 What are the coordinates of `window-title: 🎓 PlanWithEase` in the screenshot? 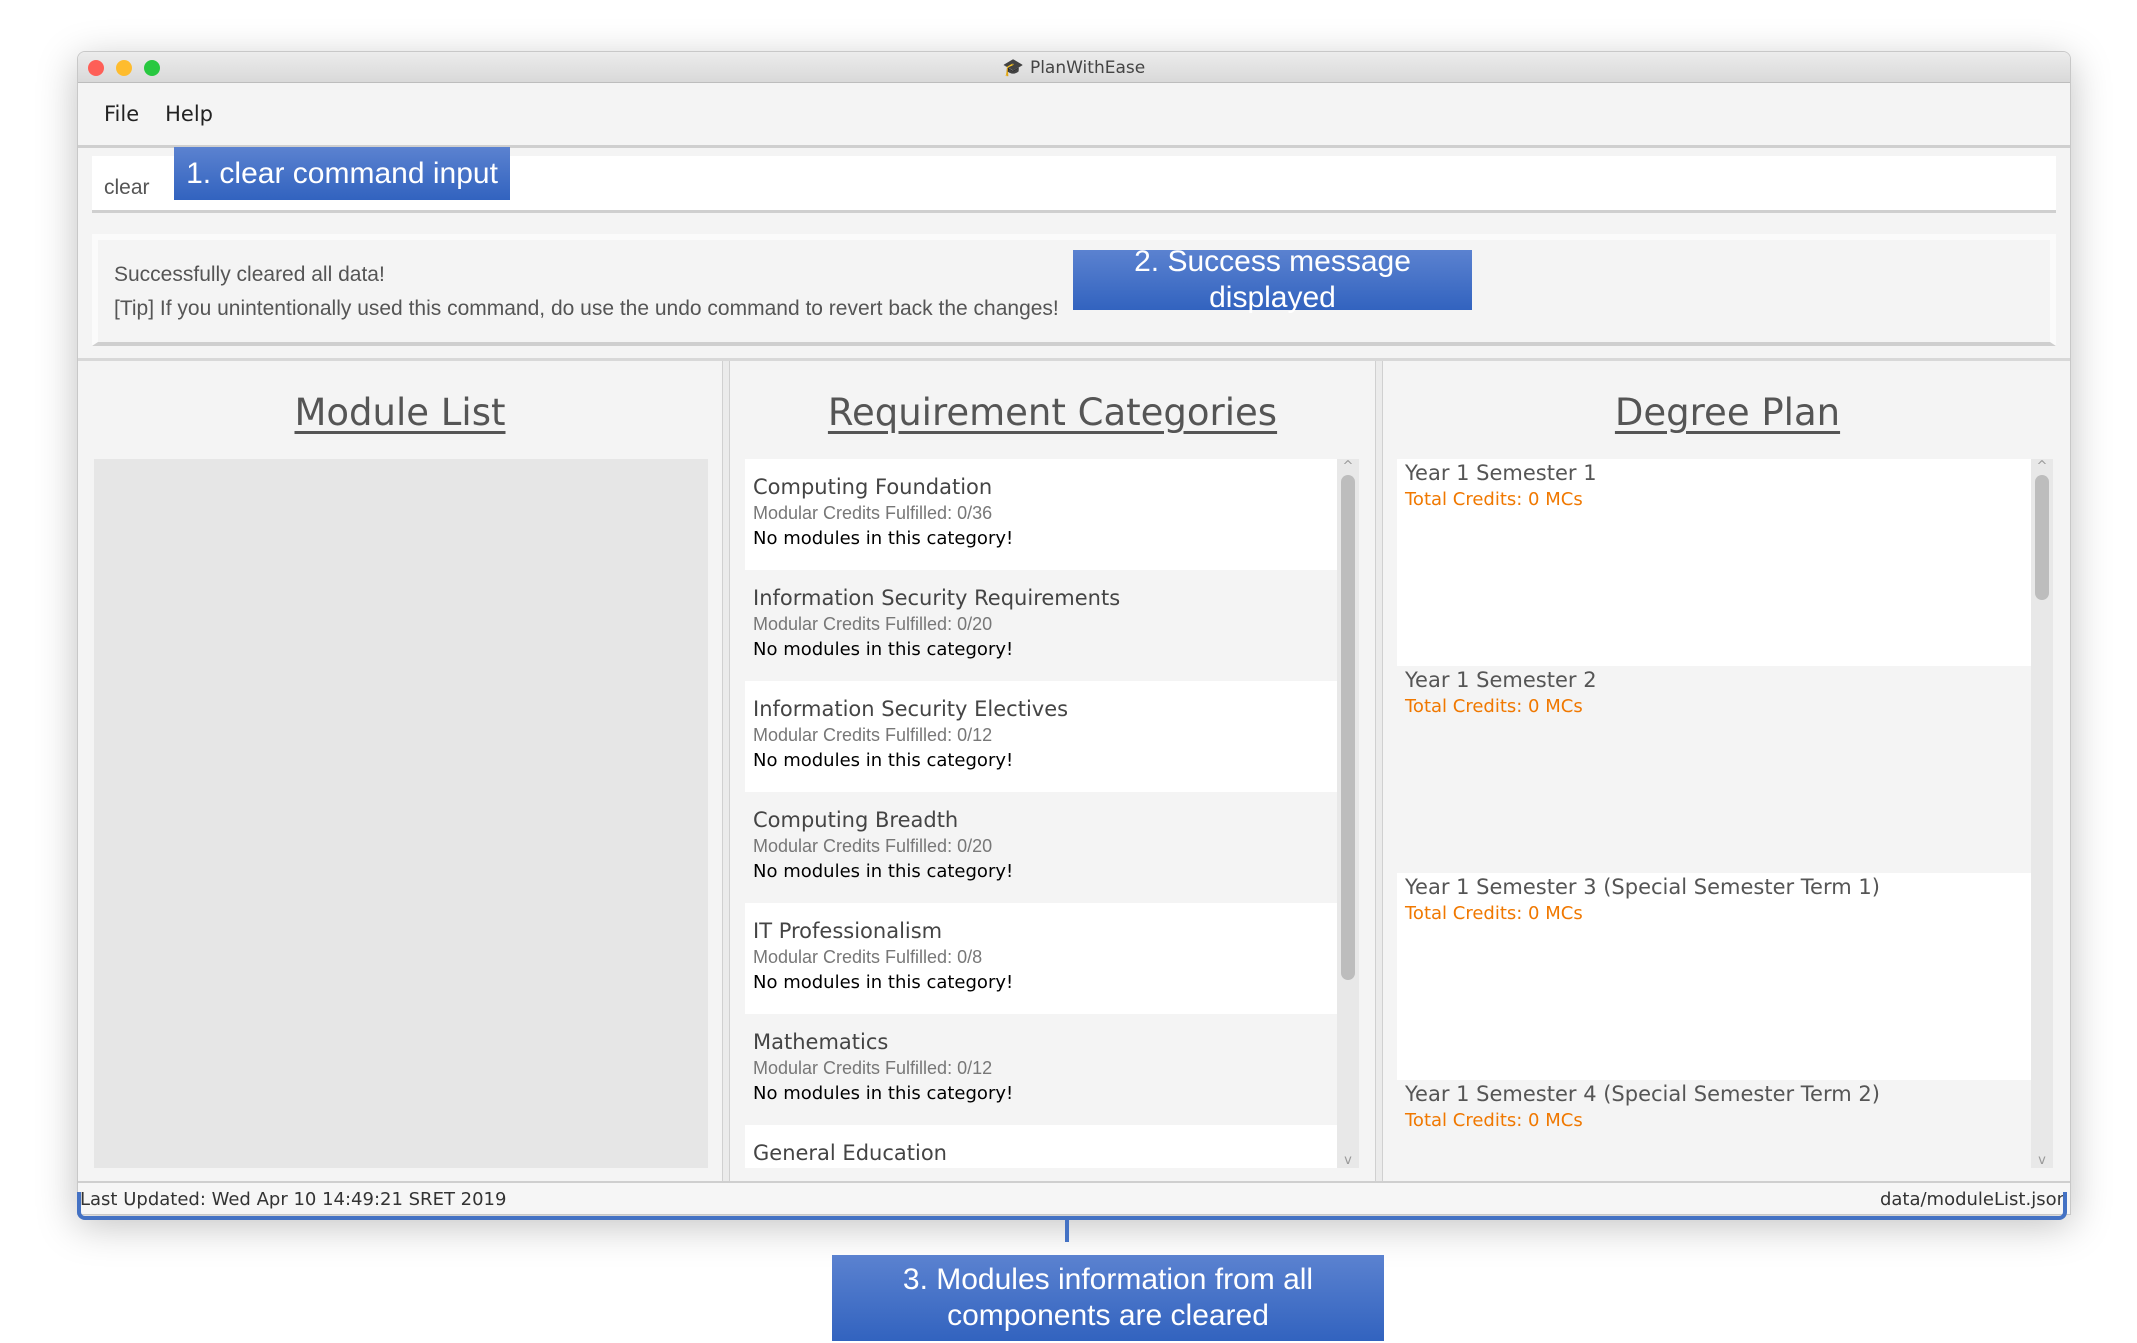 It's located at (1074, 68).